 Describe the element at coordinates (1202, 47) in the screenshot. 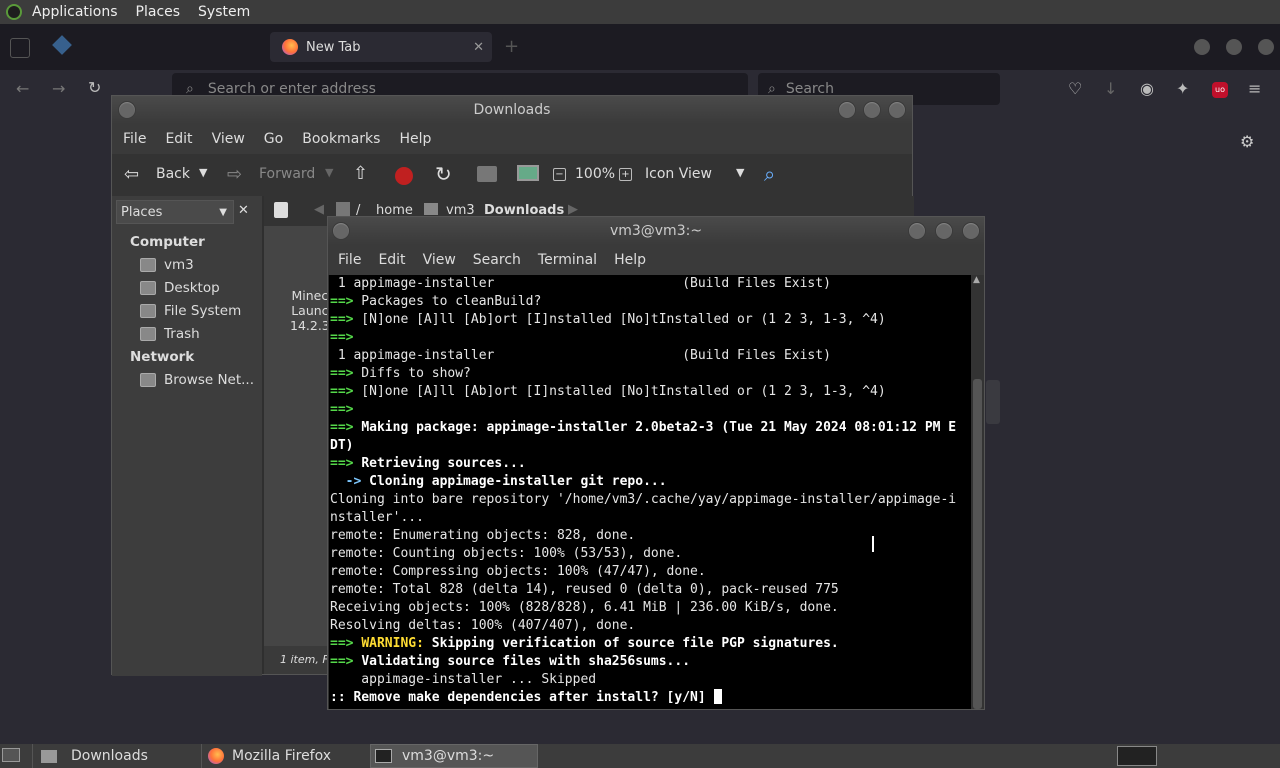

I see `ff-minimize-button` at that location.